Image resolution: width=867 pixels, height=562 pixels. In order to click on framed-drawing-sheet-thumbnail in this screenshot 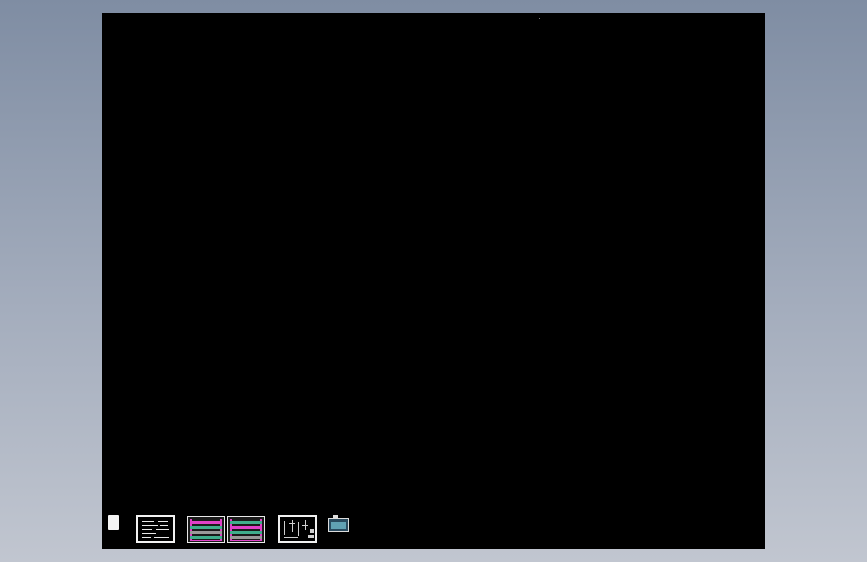, I will do `click(297, 529)`.